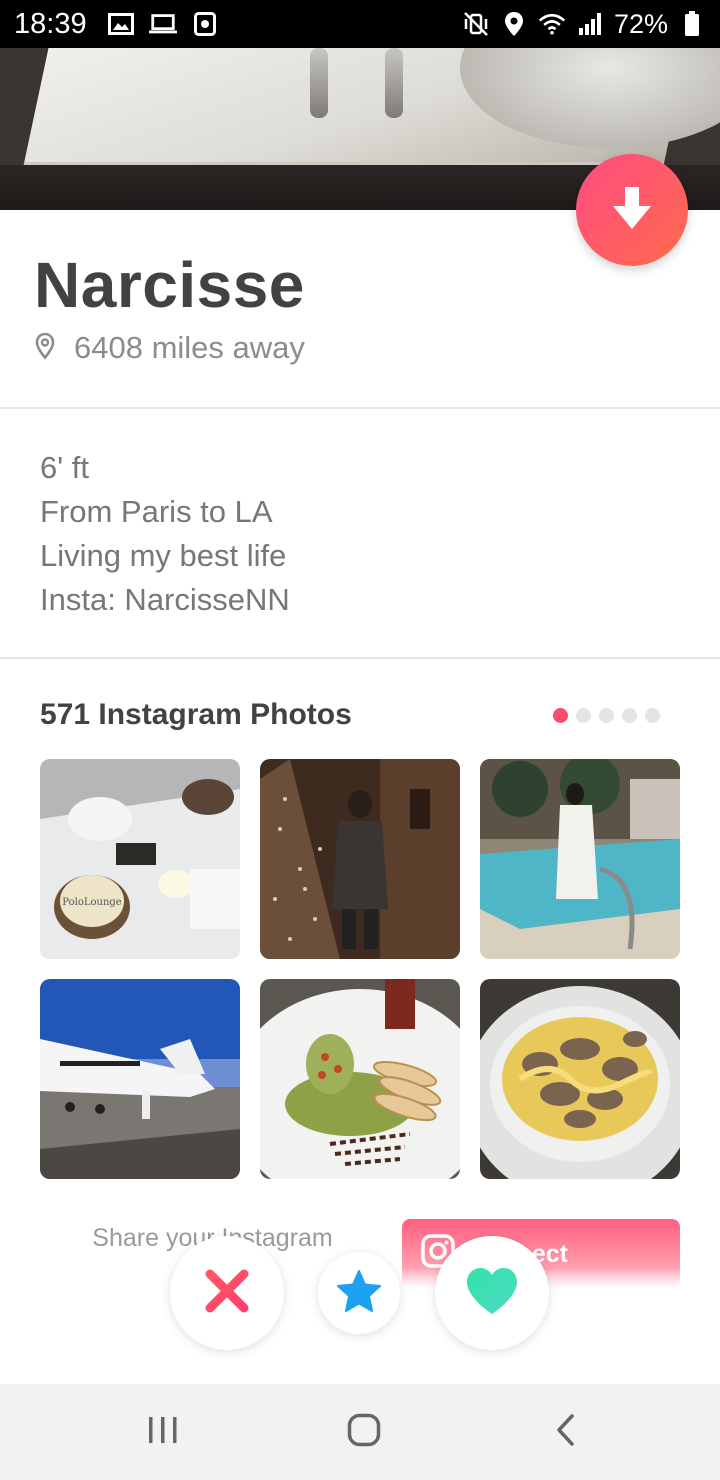  I want to click on recent-apps-button, so click(163, 1432).